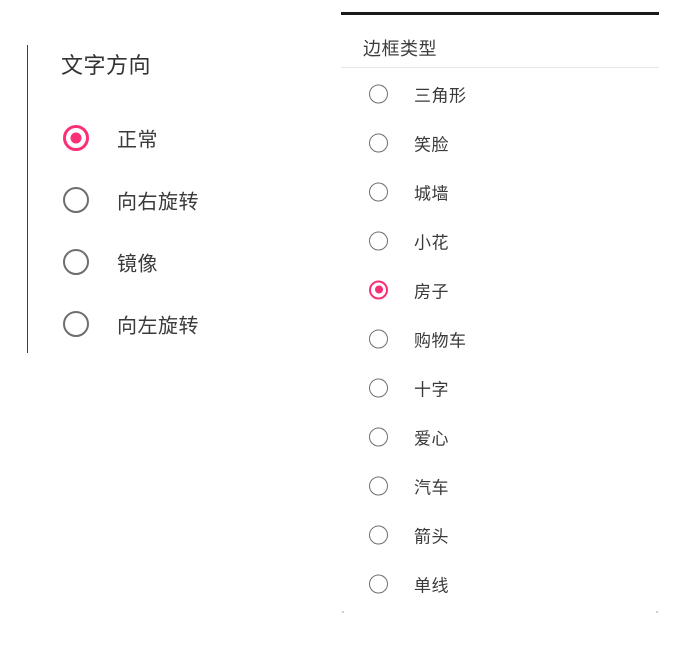 The image size is (674, 652). Describe the element at coordinates (431, 145) in the screenshot. I see `border_type_panel-option-label: 笑脸` at that location.